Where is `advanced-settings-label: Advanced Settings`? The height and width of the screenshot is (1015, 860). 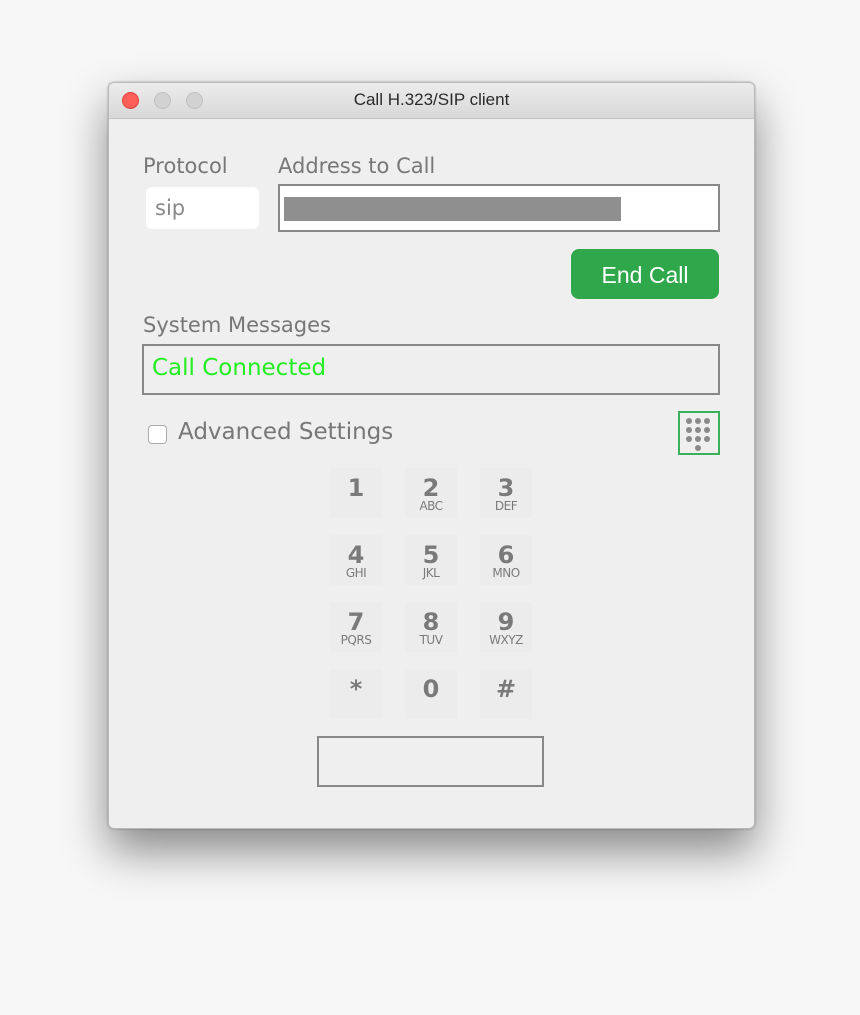 advanced-settings-label: Advanced Settings is located at coordinates (285, 432).